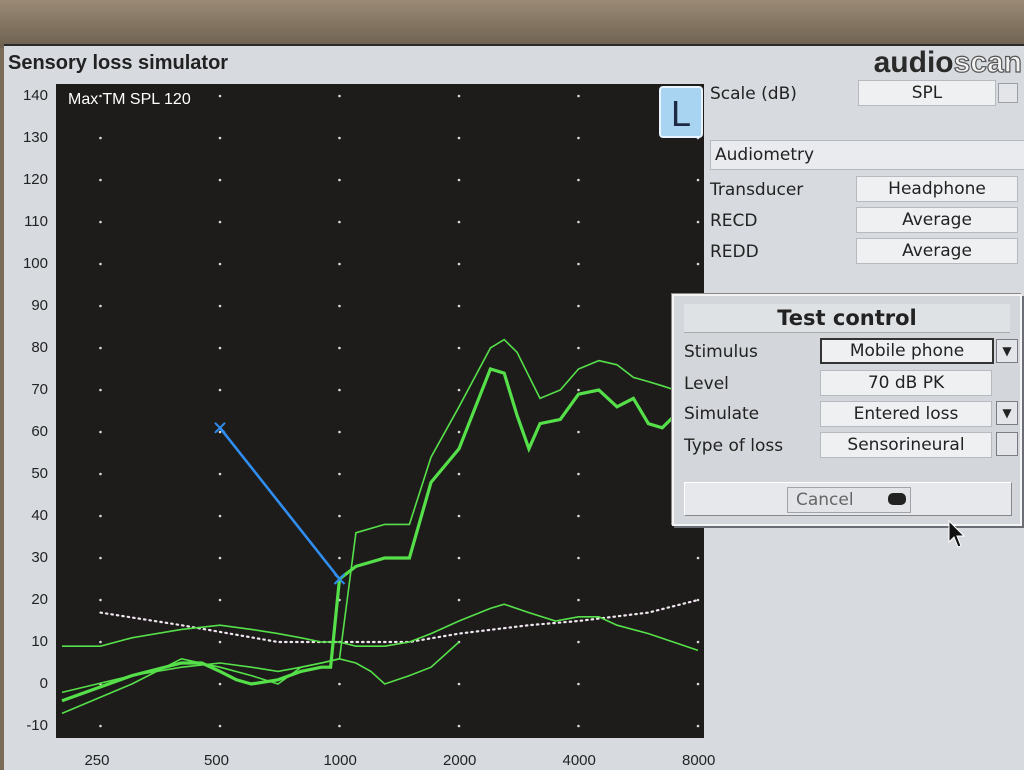  What do you see at coordinates (906, 383) in the screenshot?
I see `level-field: 70 dB PK` at bounding box center [906, 383].